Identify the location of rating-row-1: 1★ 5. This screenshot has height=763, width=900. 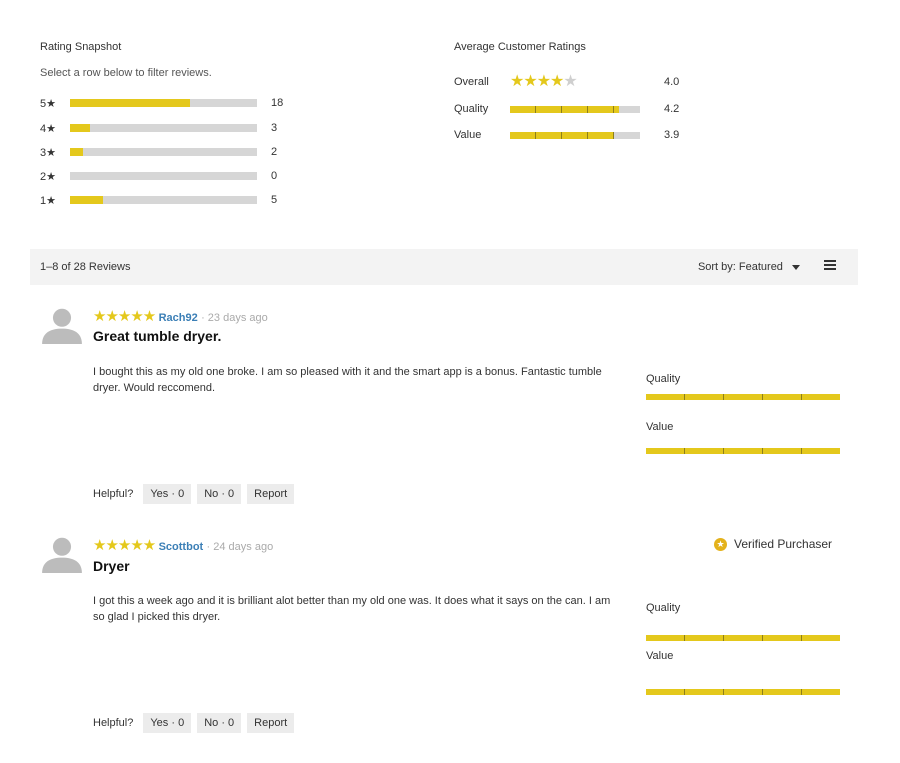
(158, 200).